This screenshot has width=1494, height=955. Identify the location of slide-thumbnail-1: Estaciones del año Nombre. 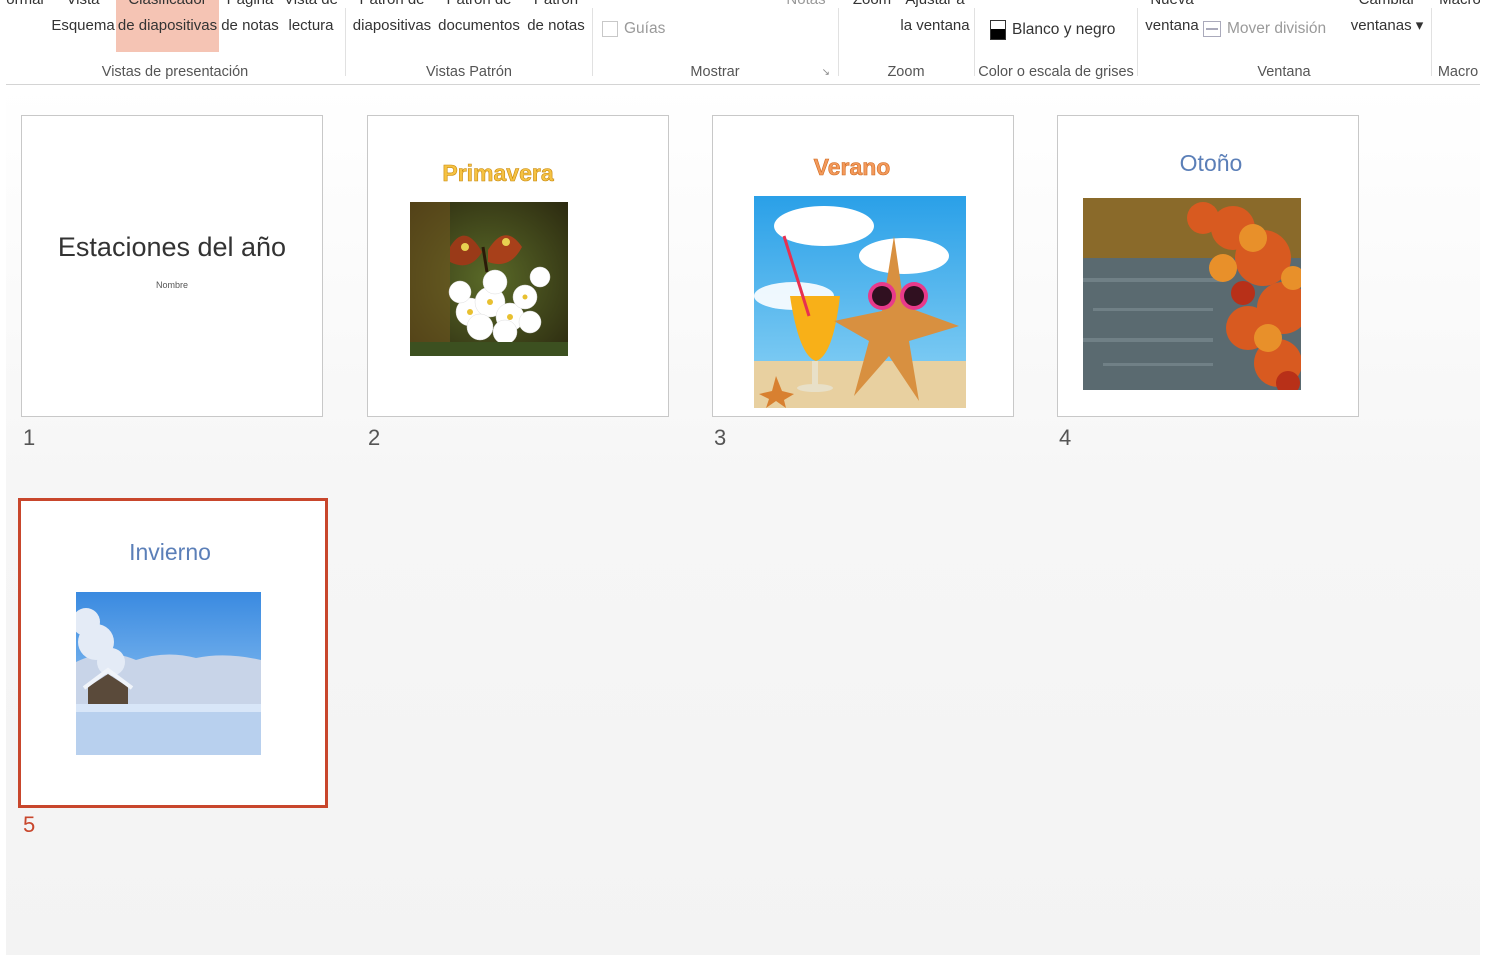
(172, 266).